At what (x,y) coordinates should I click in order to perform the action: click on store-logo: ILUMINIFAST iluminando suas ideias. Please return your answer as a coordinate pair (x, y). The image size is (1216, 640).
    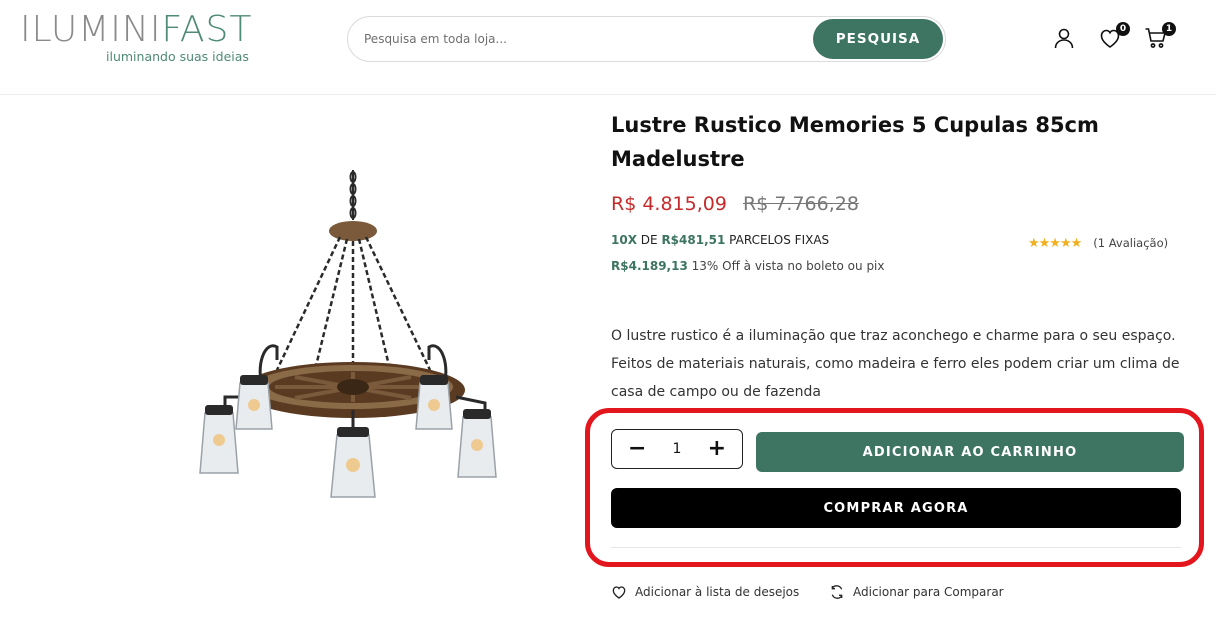
    Looking at the image, I should click on (136, 37).